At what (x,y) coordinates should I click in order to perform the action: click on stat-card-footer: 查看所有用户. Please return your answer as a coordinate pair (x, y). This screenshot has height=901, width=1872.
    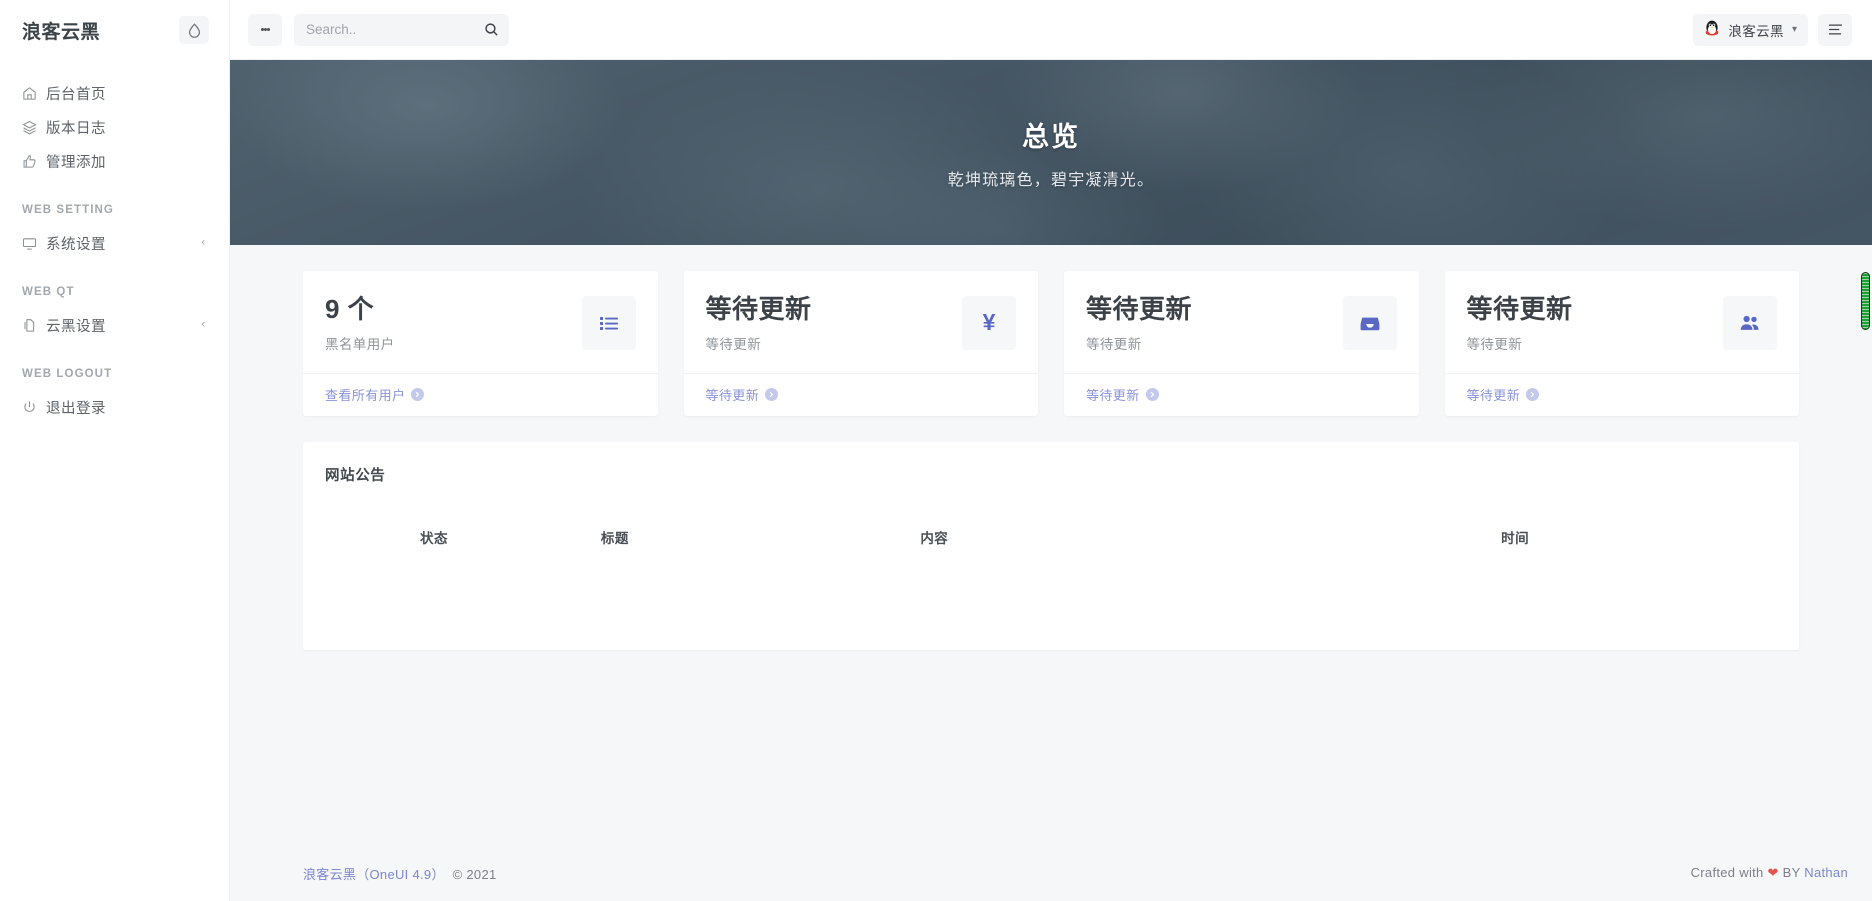
    Looking at the image, I should click on (480, 394).